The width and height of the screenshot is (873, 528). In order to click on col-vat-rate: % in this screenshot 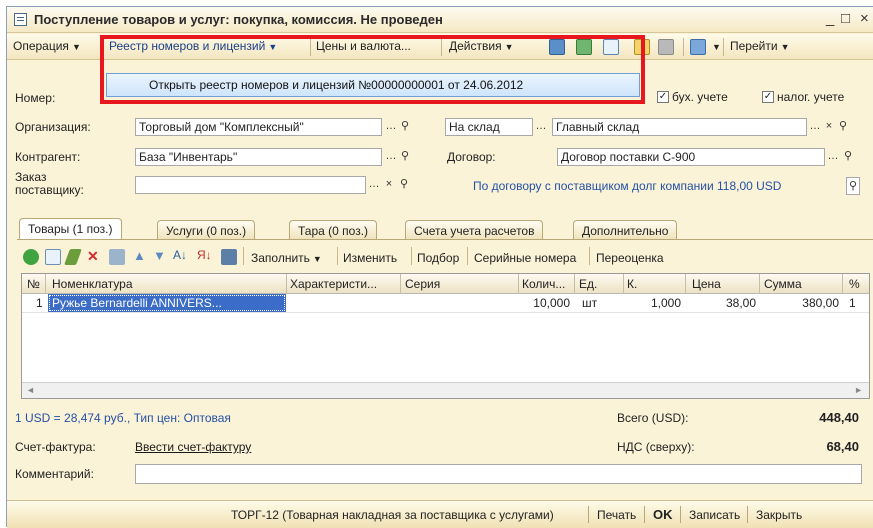, I will do `click(854, 284)`.